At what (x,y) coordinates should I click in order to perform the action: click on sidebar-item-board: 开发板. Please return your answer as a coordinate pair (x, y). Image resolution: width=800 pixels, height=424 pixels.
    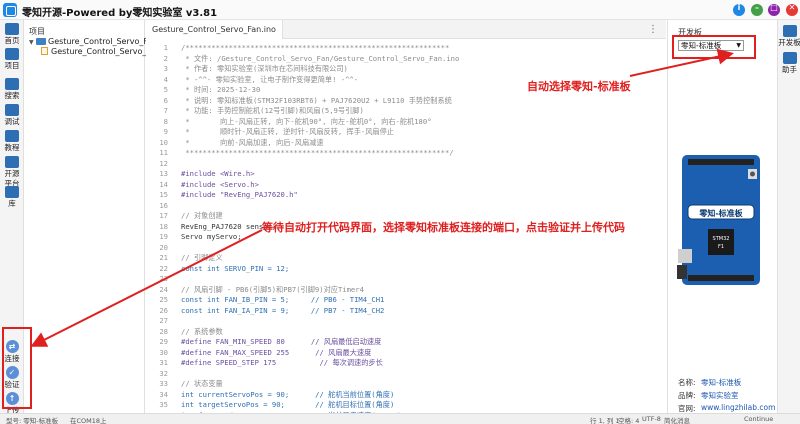
    Looking at the image, I should click on (789, 36).